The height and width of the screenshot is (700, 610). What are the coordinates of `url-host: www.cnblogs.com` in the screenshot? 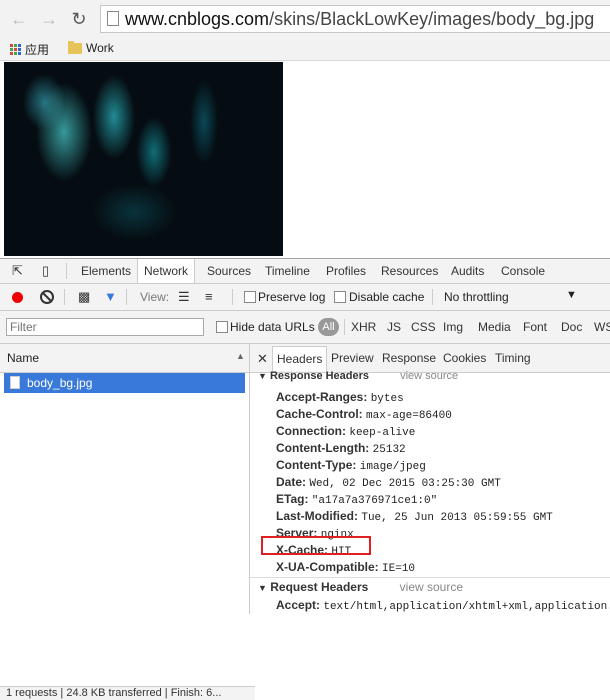 It's located at (197, 19).